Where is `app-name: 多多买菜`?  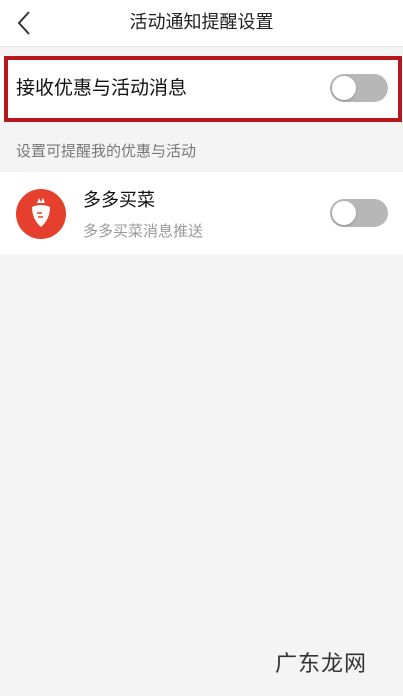 app-name: 多多买菜 is located at coordinates (119, 200).